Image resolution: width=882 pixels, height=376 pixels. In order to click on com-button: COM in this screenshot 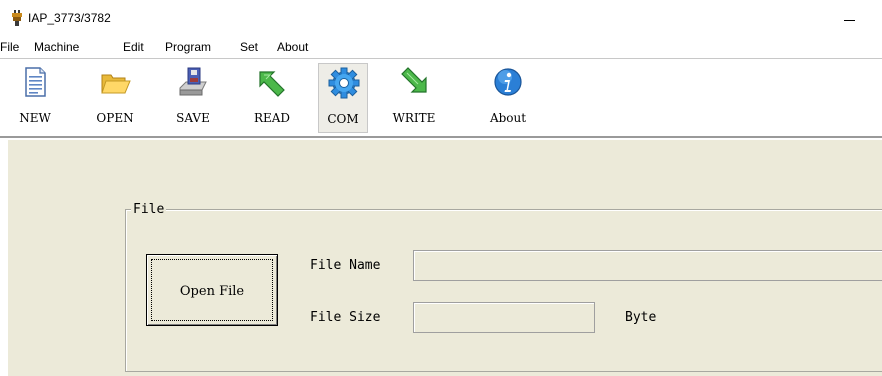, I will do `click(343, 98)`.